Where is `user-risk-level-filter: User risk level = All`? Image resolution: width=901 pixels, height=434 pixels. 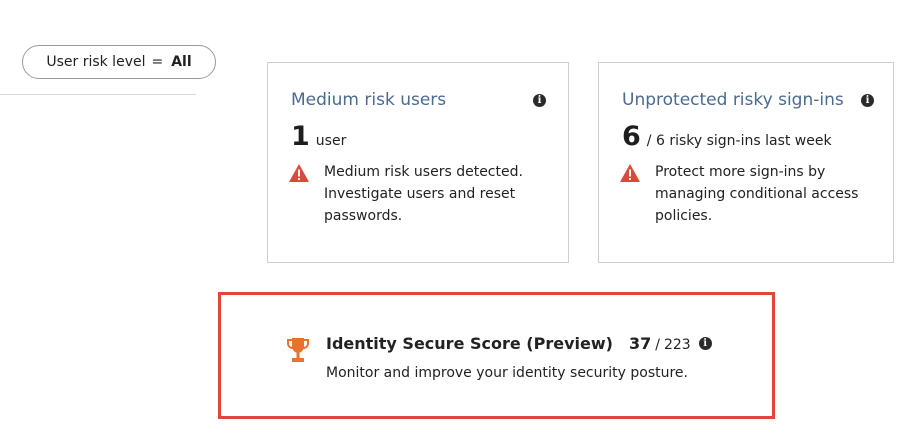 user-risk-level-filter: User risk level = All is located at coordinates (119, 62).